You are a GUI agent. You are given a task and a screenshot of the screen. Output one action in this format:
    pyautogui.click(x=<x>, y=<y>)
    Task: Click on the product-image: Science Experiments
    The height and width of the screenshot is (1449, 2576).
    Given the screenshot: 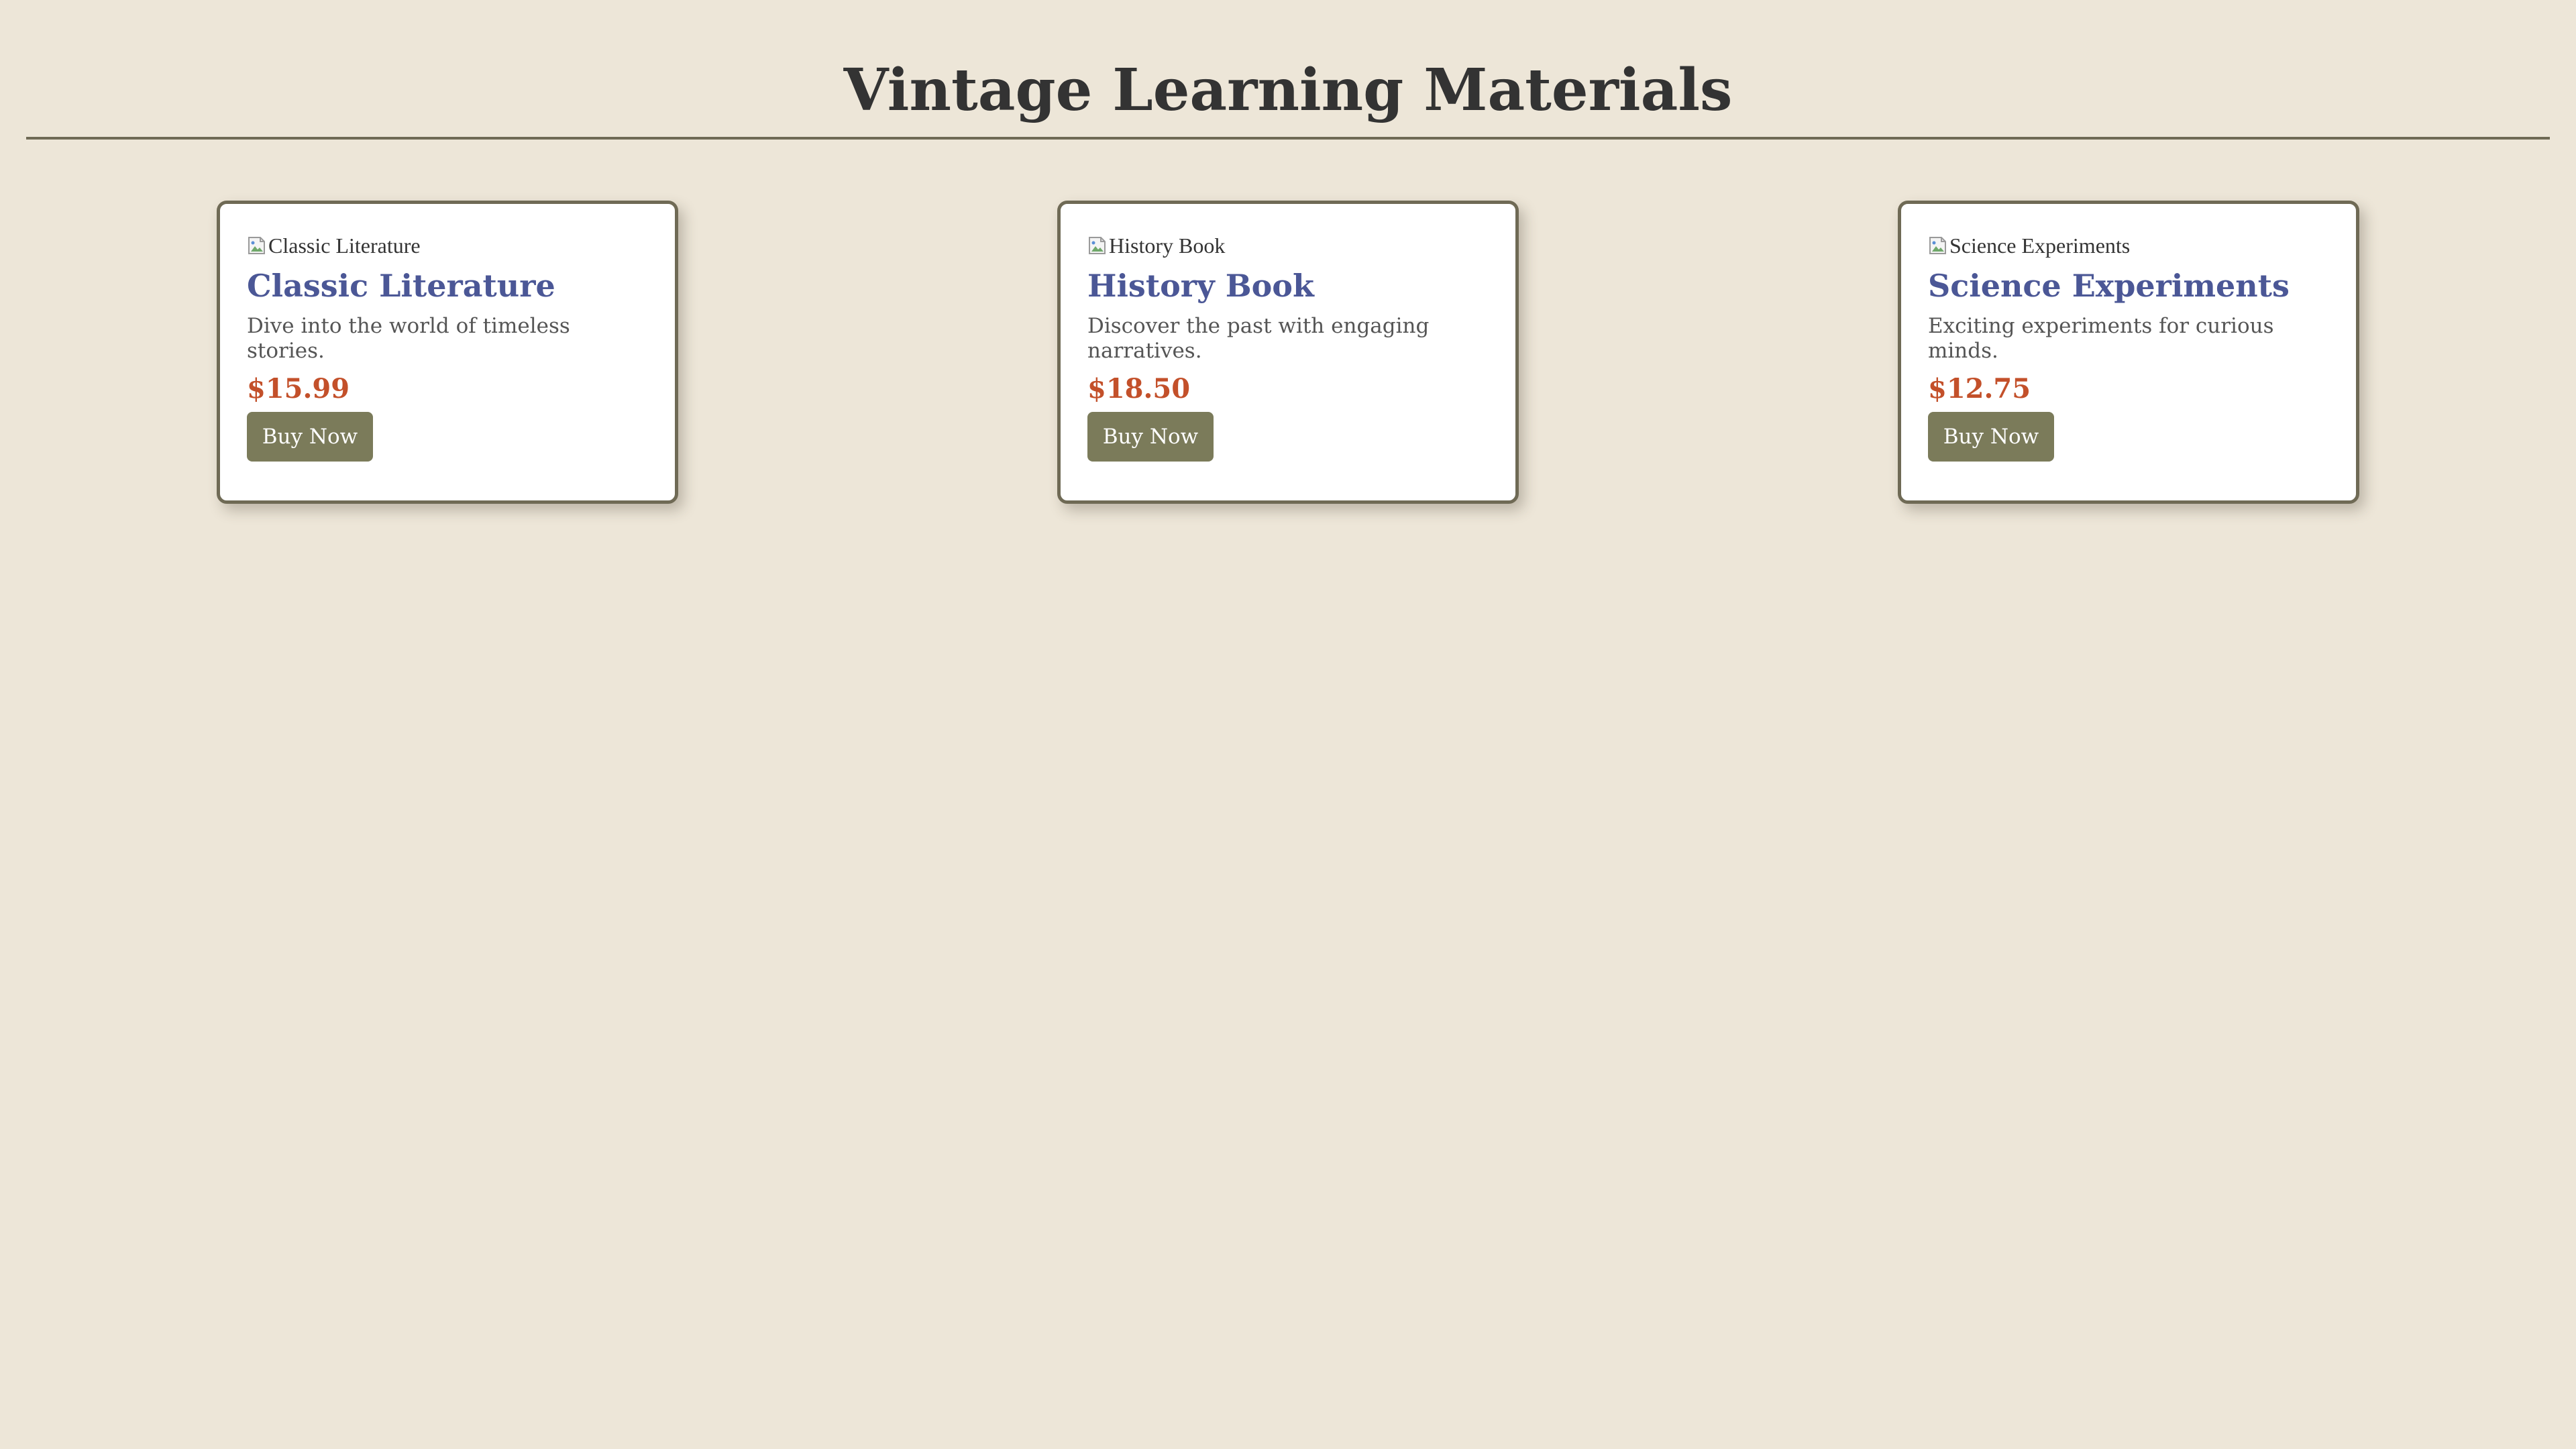 What is the action you would take?
    pyautogui.click(x=2128, y=245)
    